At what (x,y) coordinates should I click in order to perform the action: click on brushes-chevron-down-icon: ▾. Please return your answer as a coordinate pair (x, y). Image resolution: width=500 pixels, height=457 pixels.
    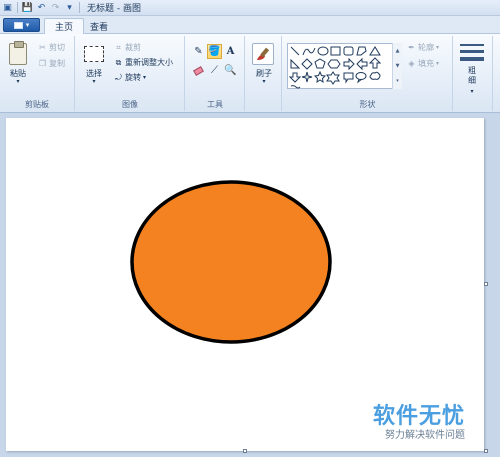
    Looking at the image, I should click on (264, 81).